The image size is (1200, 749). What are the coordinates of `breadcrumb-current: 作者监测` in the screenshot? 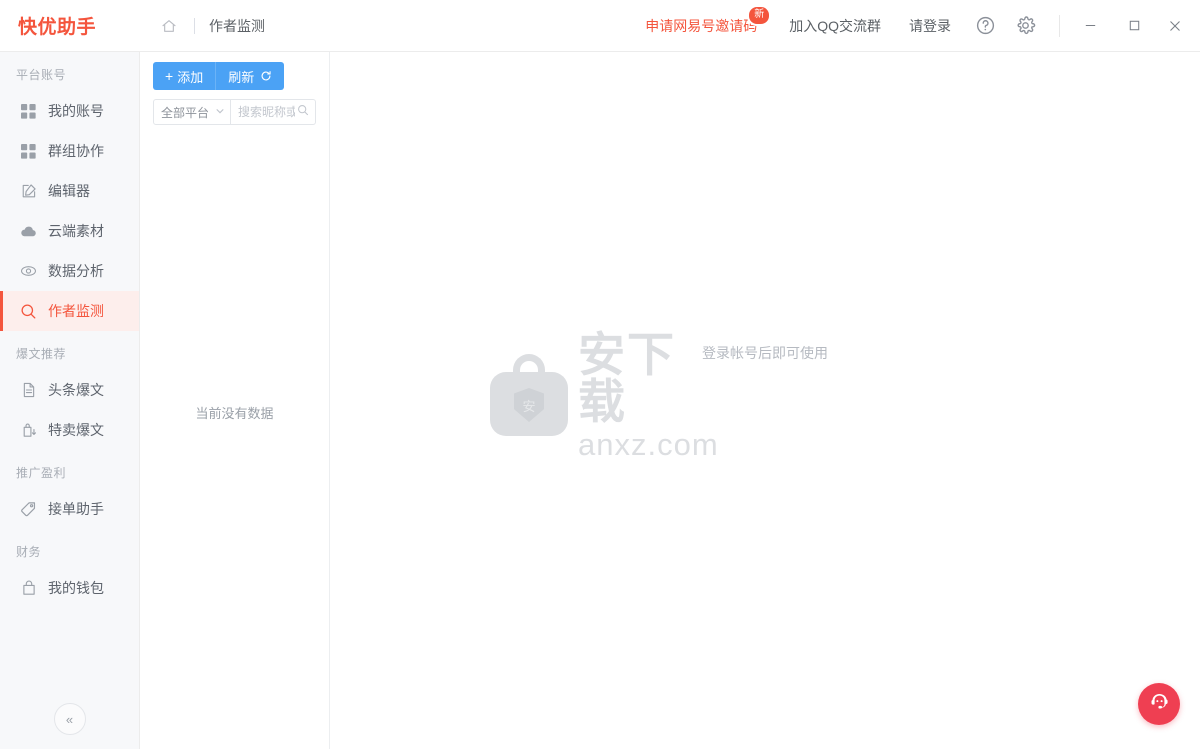 It's located at (237, 25).